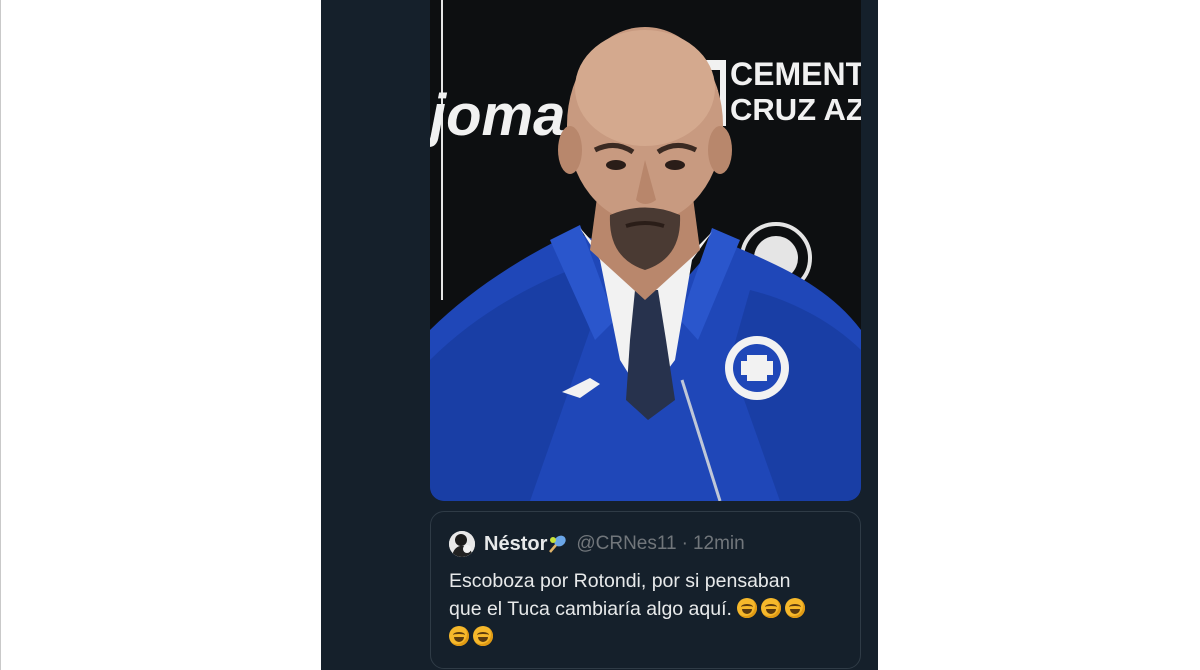 This screenshot has height=670, width=1200. What do you see at coordinates (795, 74) in the screenshot?
I see `backdrop-sponsor-right-1: CEMENTO` at bounding box center [795, 74].